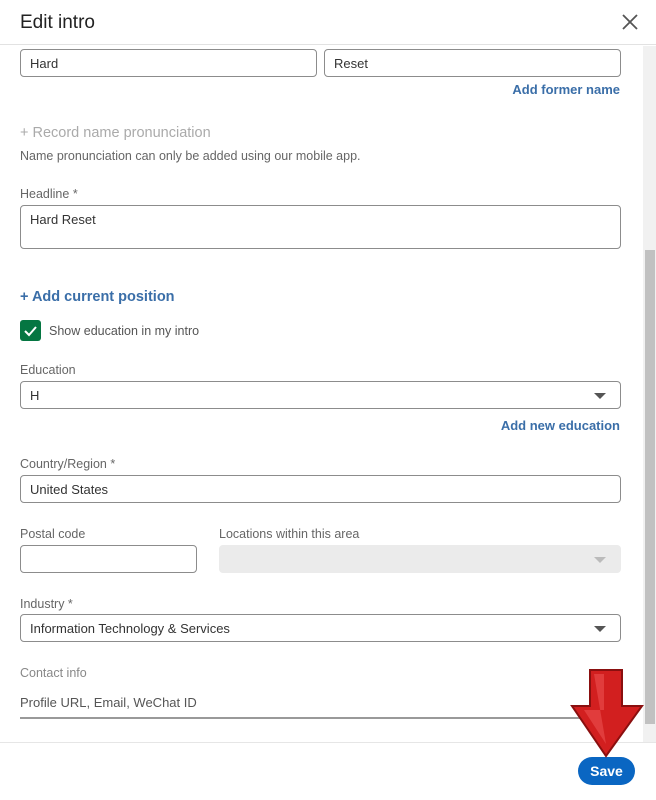 The height and width of the screenshot is (800, 656). Describe the element at coordinates (124, 331) in the screenshot. I see `show-education-label: Show education in my intro` at that location.